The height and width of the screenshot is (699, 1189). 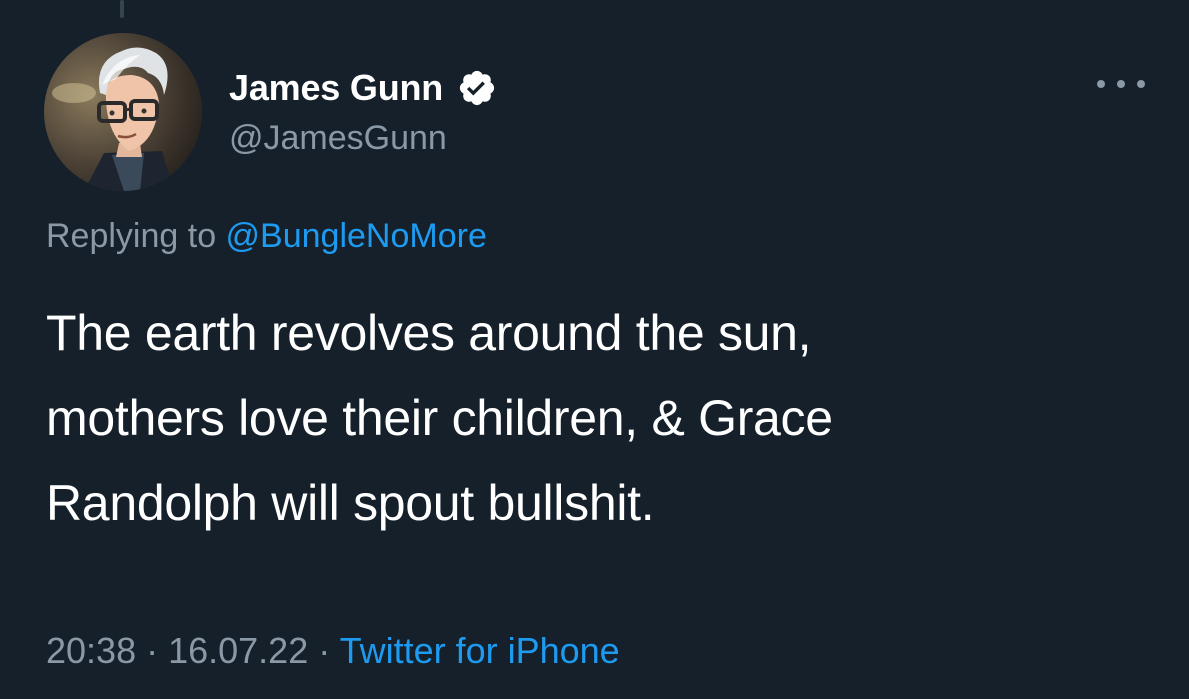 I want to click on reply-context: Replying to @BungleNoMore, so click(x=266, y=236).